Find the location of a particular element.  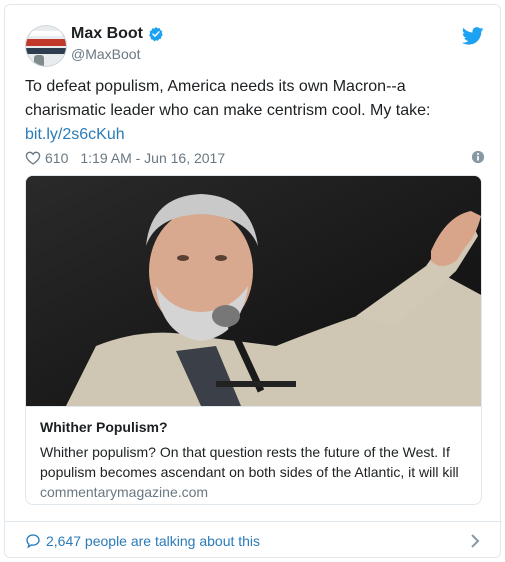

card-title: Whither Populism? is located at coordinates (254, 427).